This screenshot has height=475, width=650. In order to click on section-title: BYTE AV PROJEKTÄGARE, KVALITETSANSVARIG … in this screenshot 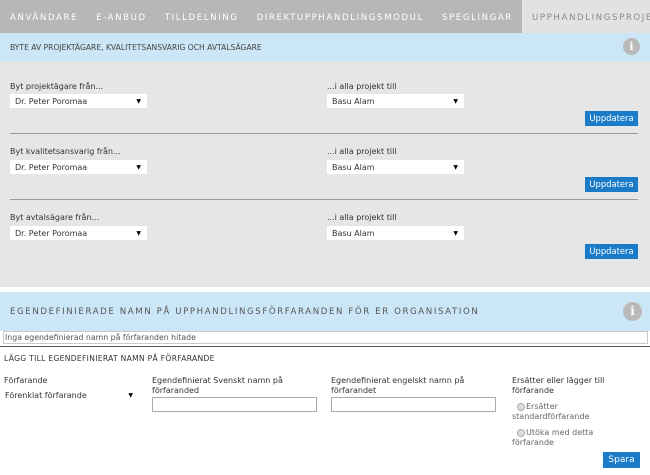, I will do `click(136, 47)`.